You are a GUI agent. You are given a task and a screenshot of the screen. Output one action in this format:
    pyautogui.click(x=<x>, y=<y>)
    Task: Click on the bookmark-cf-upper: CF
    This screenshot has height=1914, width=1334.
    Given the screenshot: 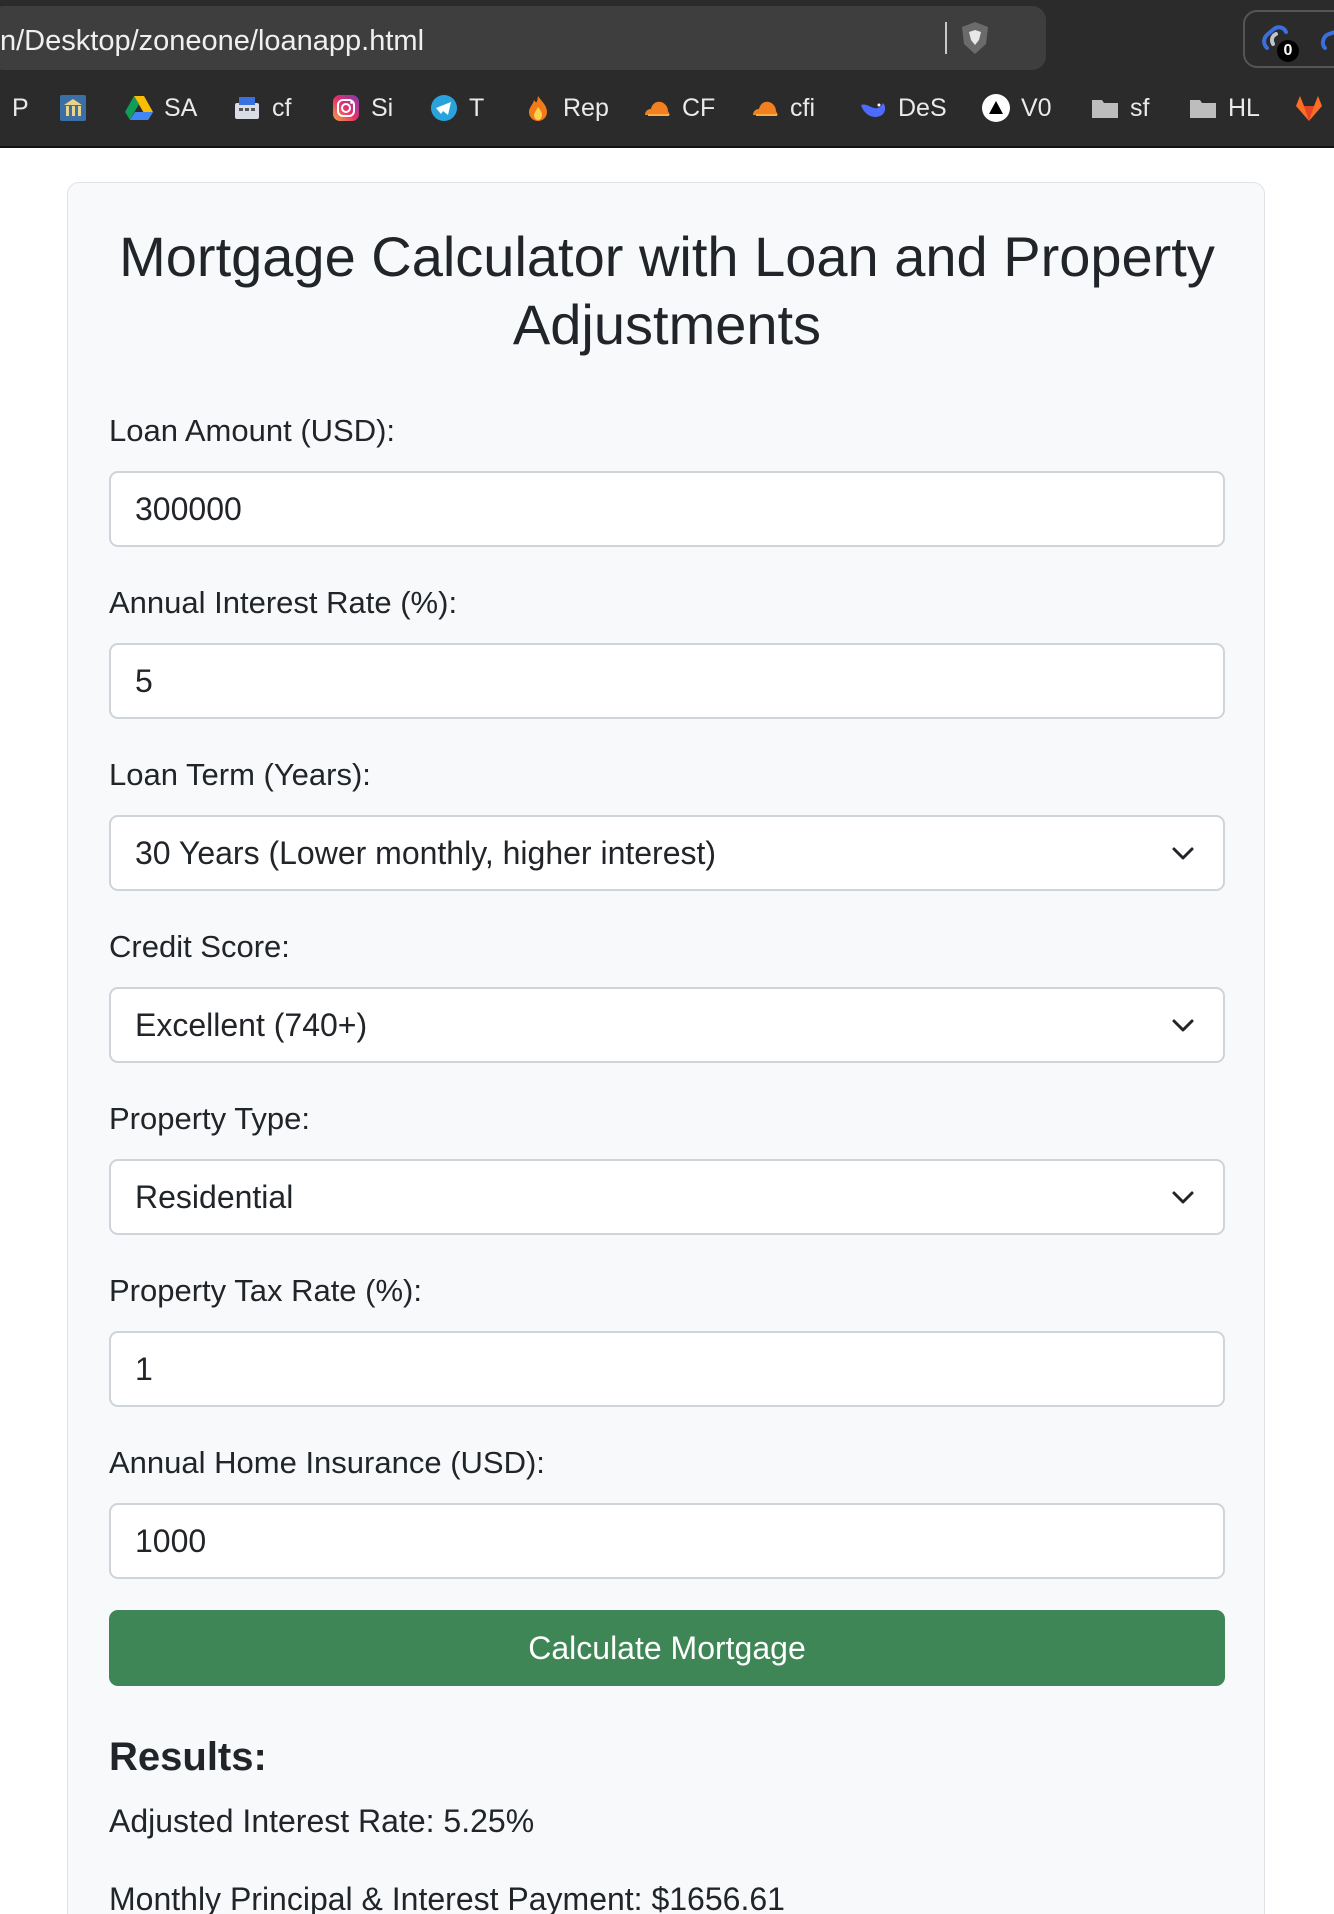 What is the action you would take?
    pyautogui.click(x=678, y=108)
    